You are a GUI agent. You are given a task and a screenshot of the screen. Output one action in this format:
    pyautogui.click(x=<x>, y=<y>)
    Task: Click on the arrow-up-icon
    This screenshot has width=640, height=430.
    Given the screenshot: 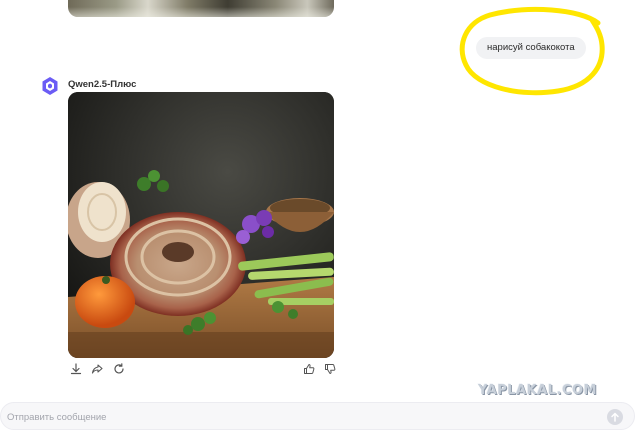 What is the action you would take?
    pyautogui.click(x=615, y=417)
    